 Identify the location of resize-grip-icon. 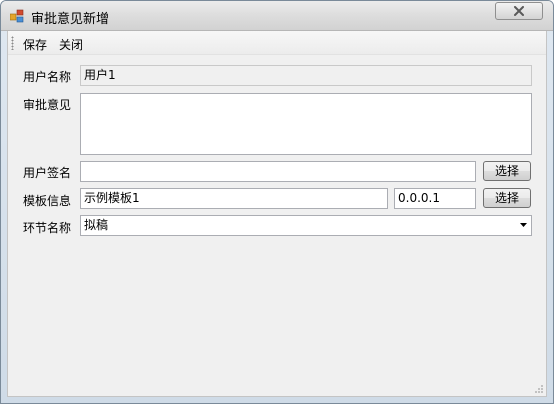
(539, 389).